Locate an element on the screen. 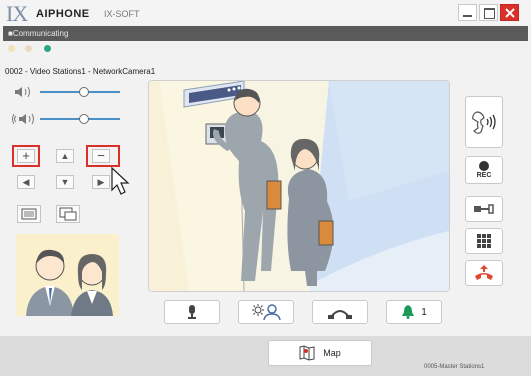 The image size is (531, 376). record-button: REC is located at coordinates (484, 170).